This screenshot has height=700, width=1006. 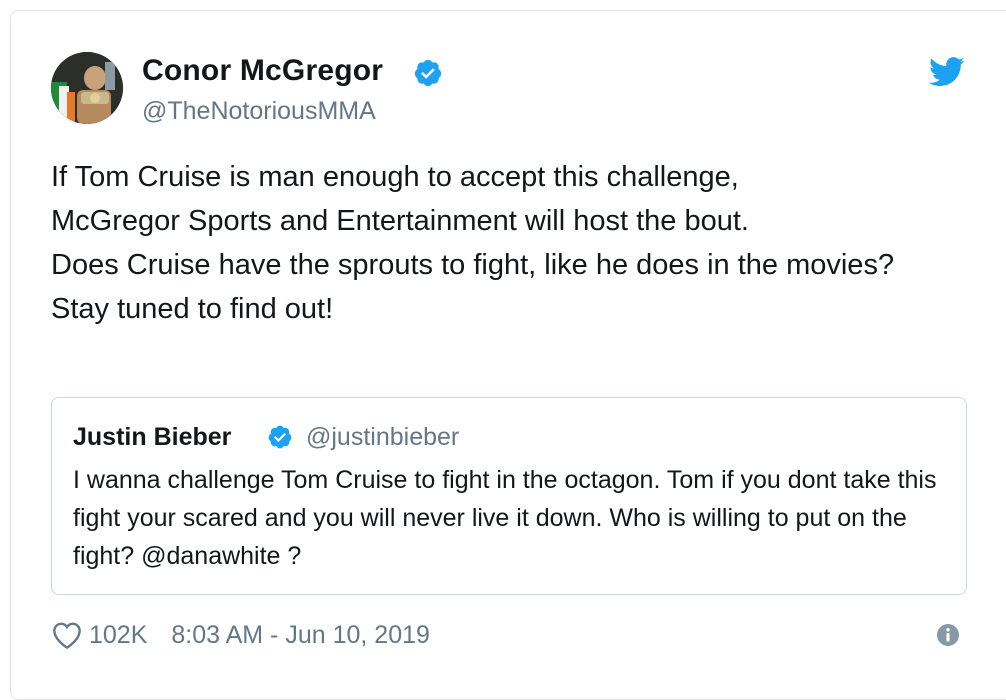 I want to click on heart-icon, so click(x=67, y=635).